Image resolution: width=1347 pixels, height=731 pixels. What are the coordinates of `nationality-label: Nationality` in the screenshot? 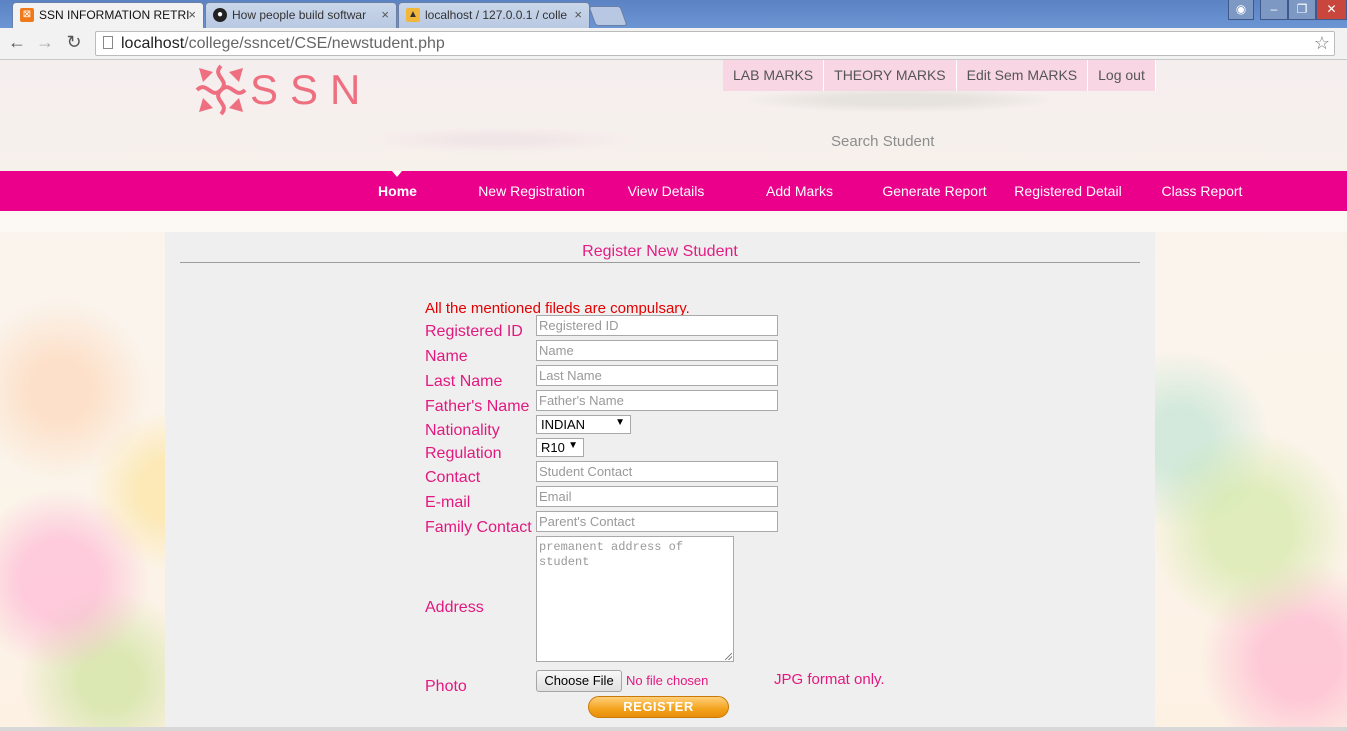 It's located at (462, 430).